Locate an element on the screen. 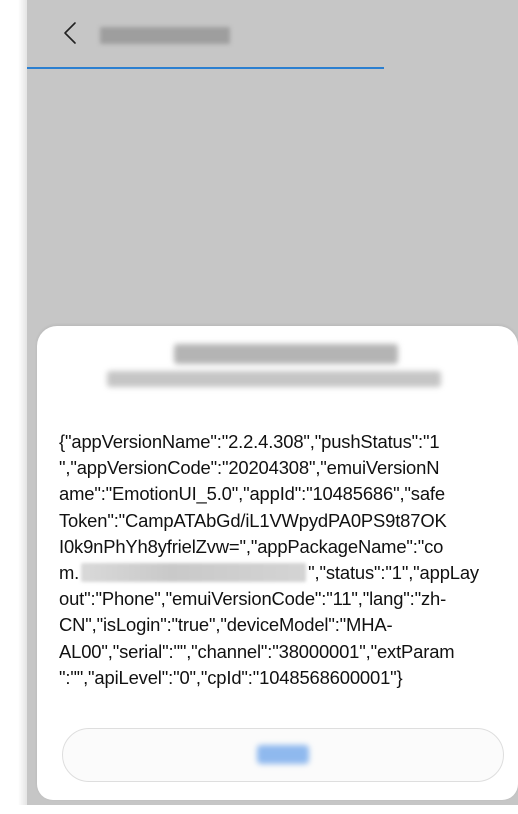 The height and width of the screenshot is (814, 518). message-text: ","status":"1","appLay is located at coordinates (393, 573).